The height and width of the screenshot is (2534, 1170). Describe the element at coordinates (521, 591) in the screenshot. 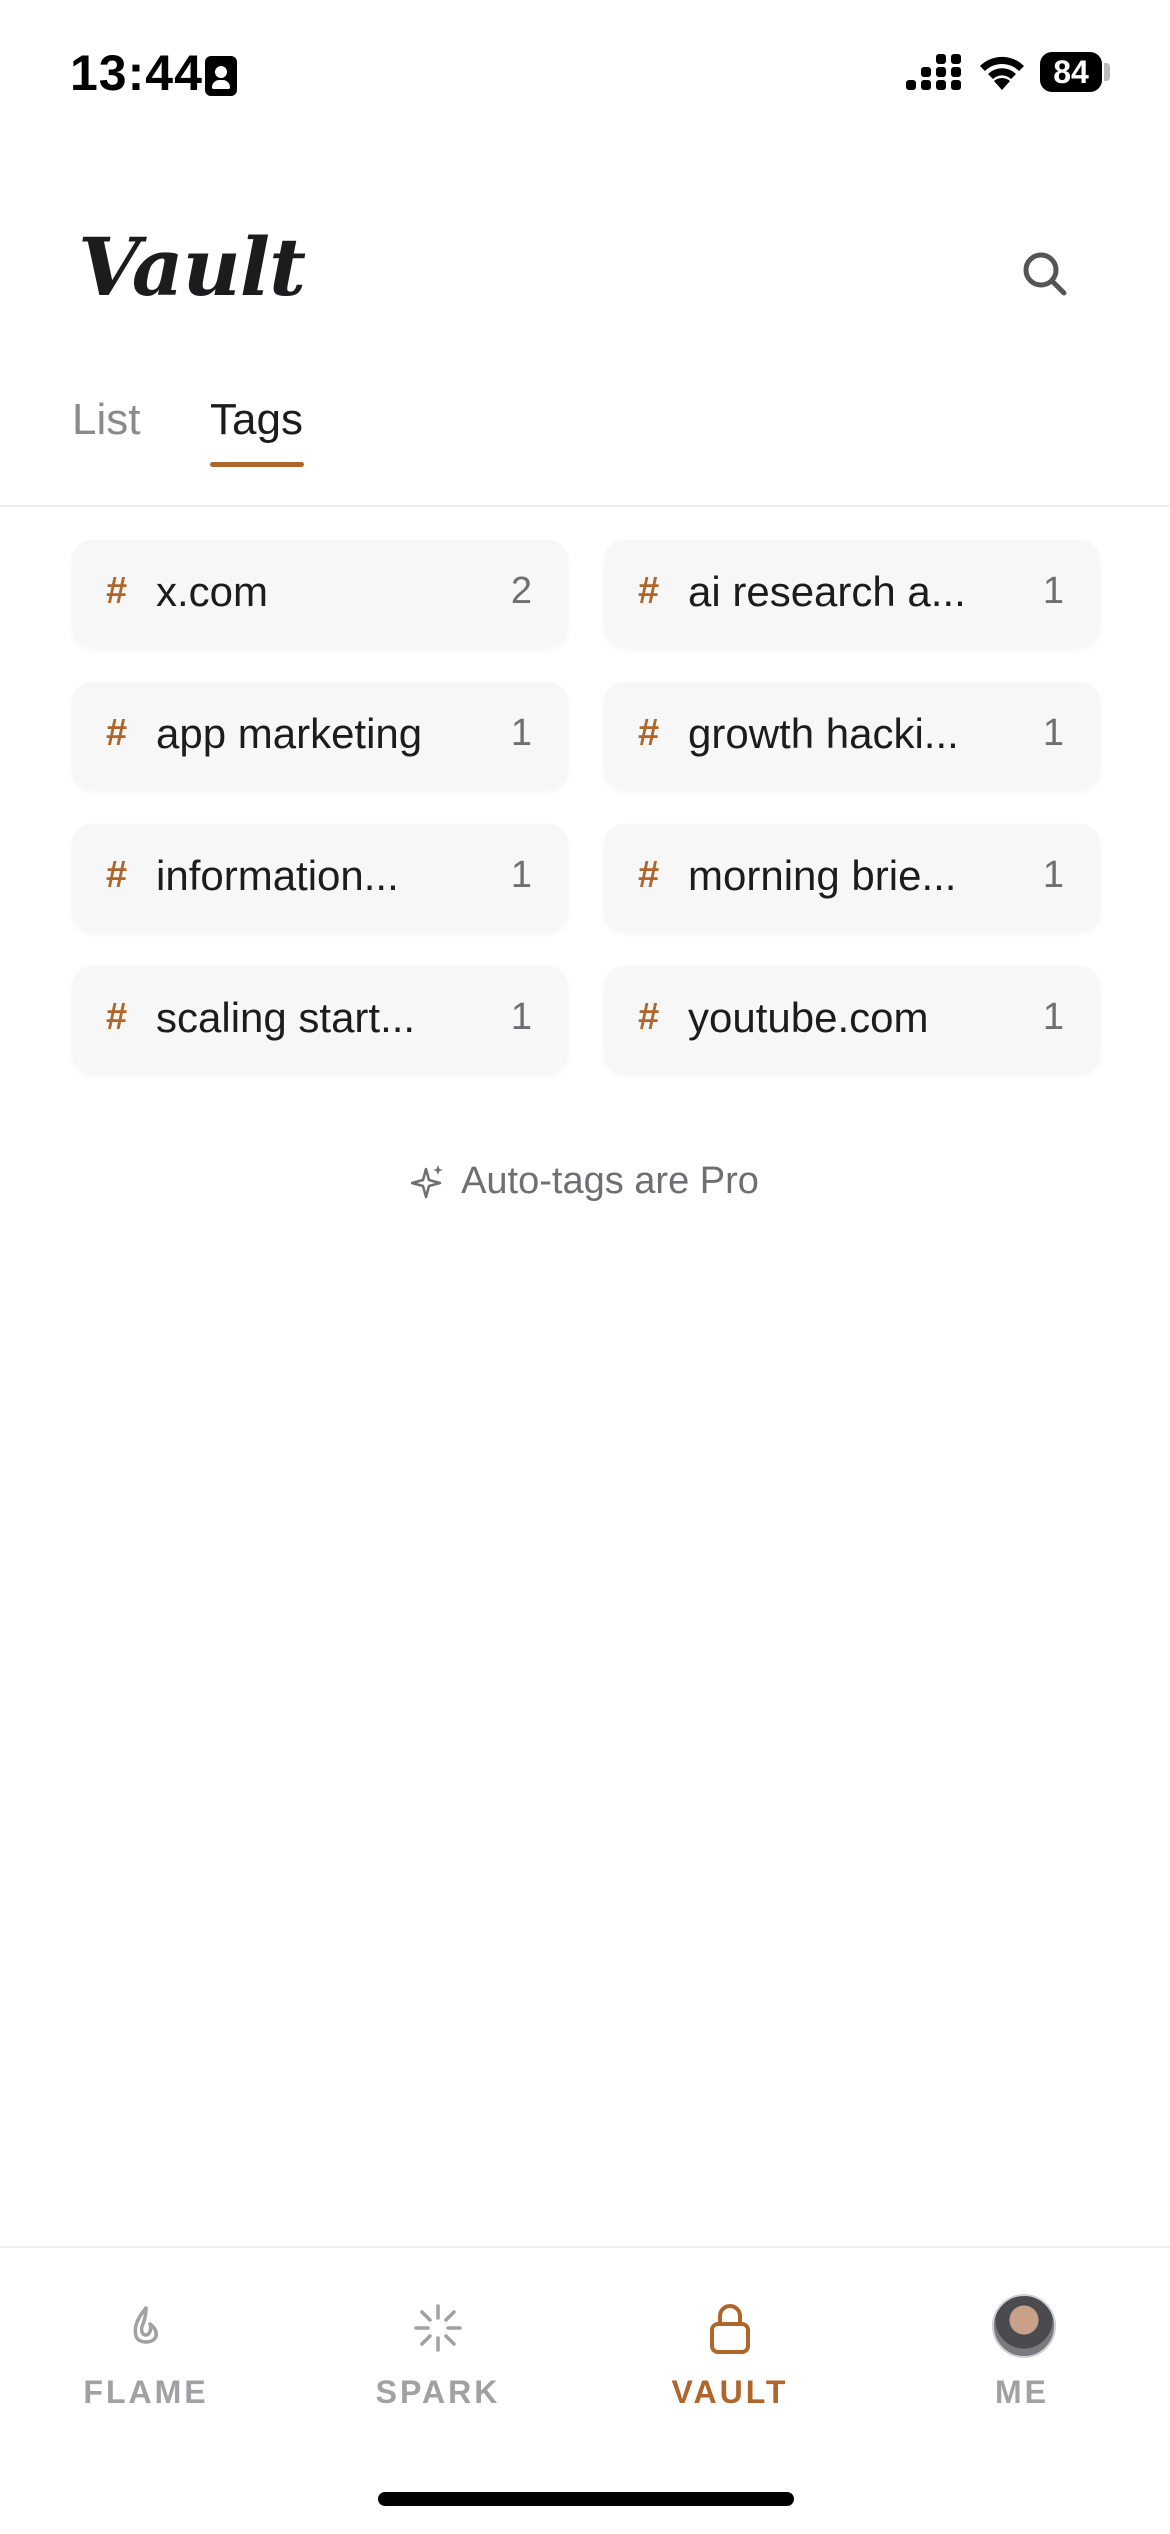

I see `tag-count: 2` at that location.